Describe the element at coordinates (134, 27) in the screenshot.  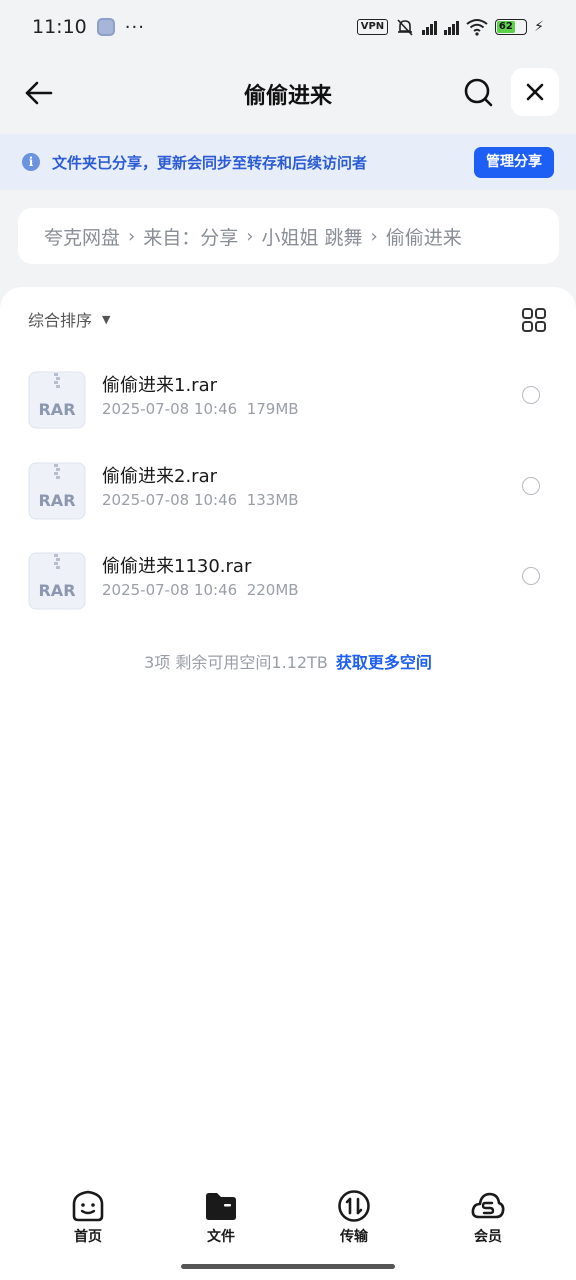
I see `more-notifications-icon: ···` at that location.